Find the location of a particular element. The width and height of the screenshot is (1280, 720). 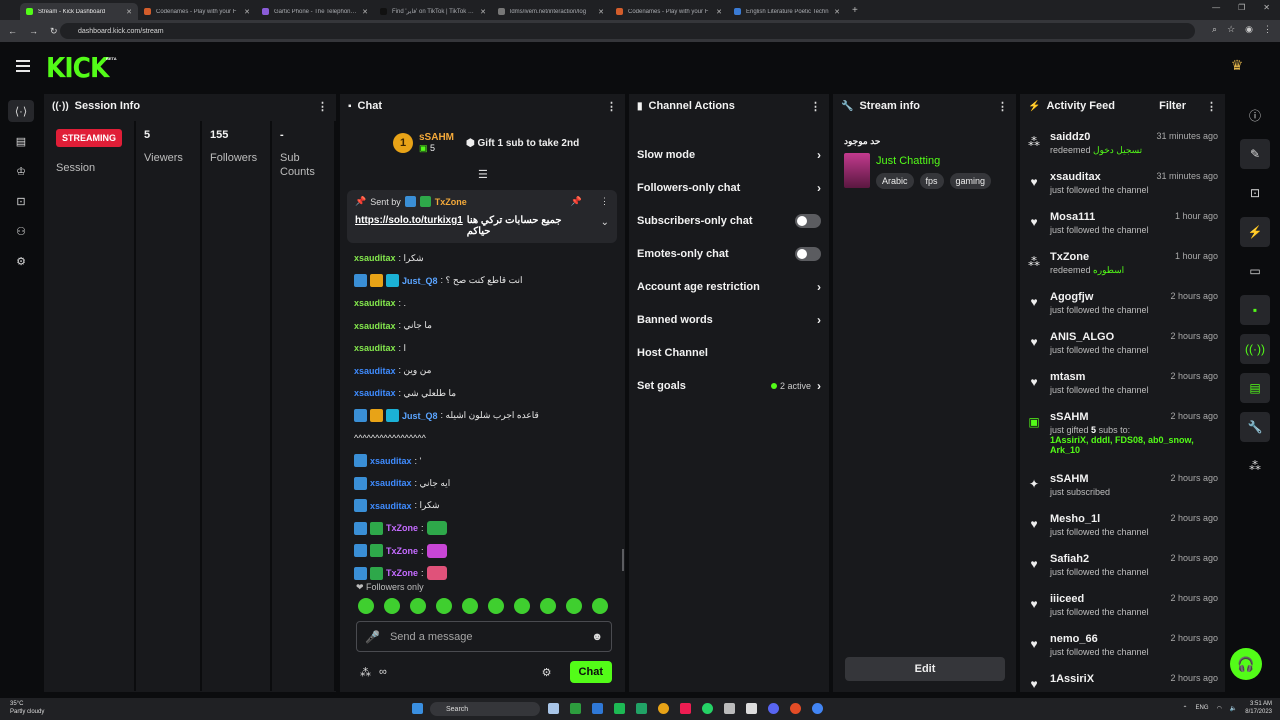

zoom-icon: ⌕ is located at coordinates (1214, 29).